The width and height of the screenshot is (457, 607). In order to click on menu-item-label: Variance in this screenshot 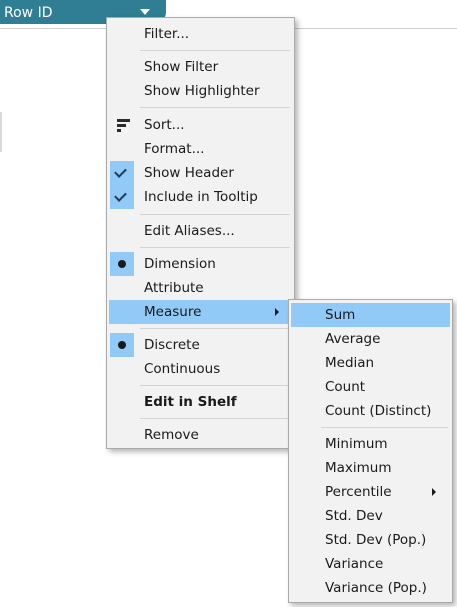, I will do `click(354, 564)`.